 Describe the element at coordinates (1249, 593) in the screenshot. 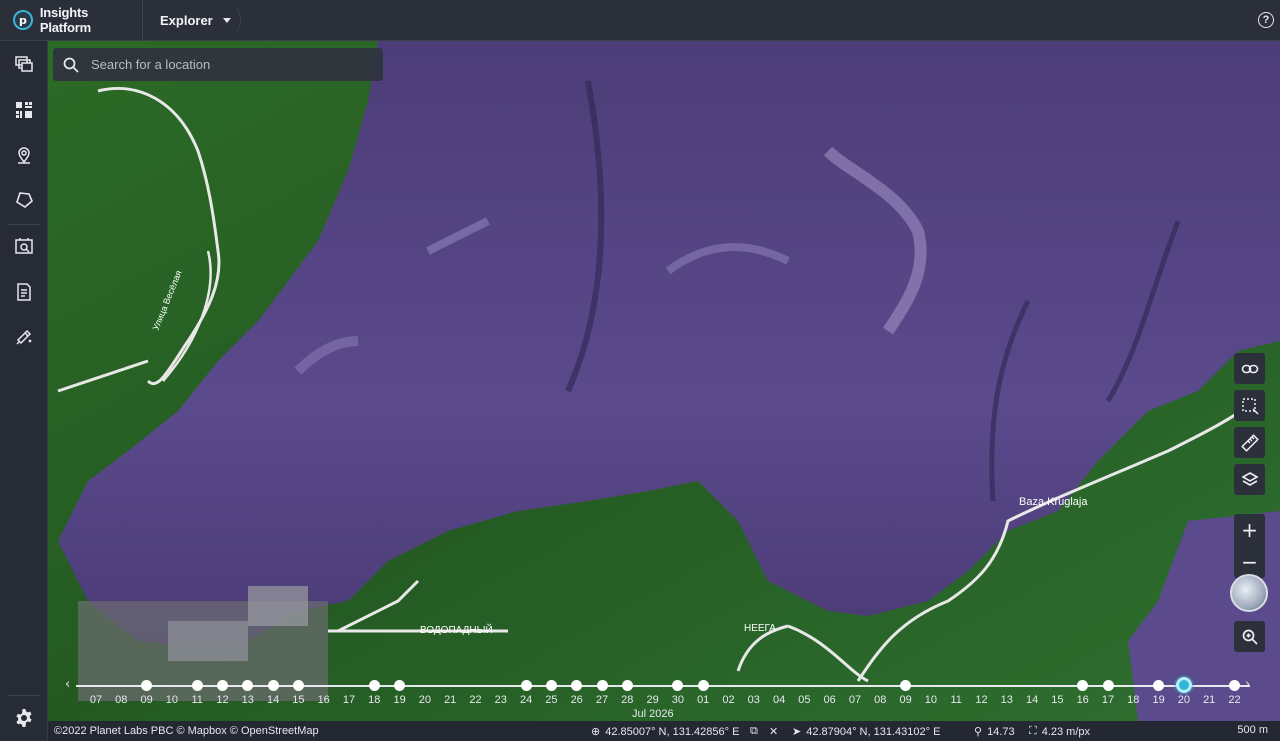

I see `globe-view-button` at that location.